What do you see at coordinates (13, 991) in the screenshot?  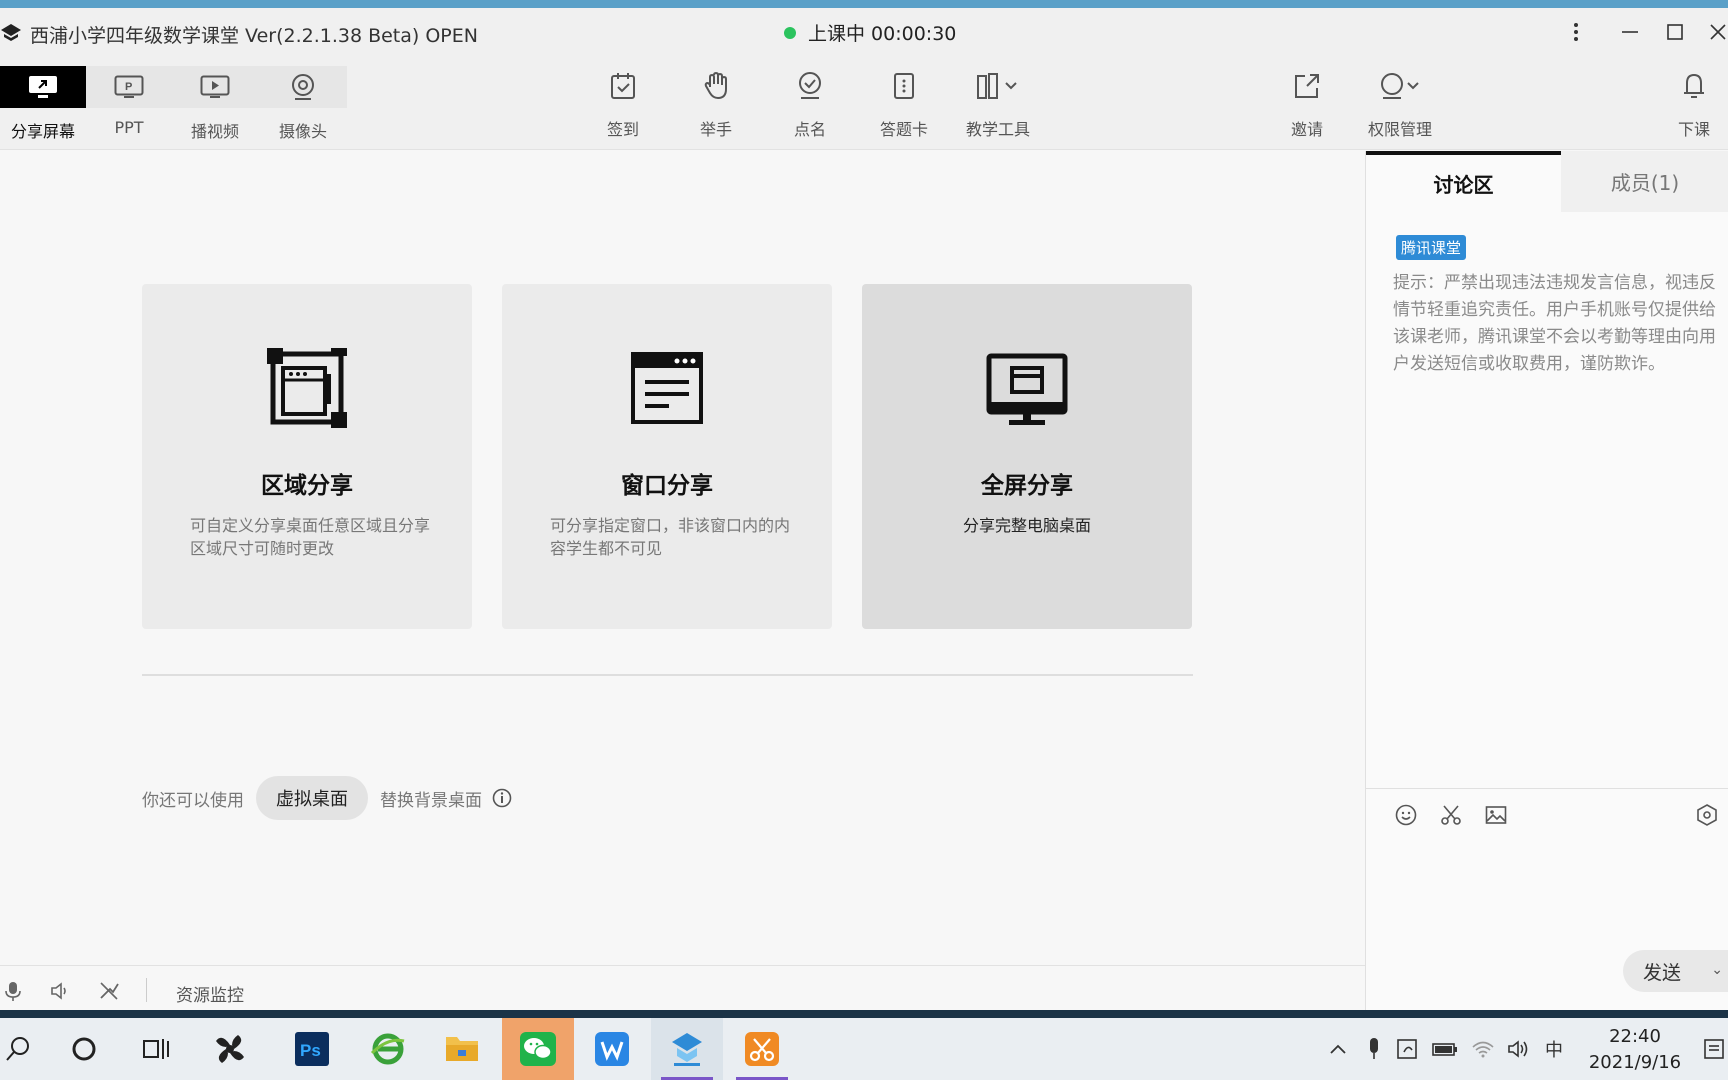 I see `microphone-icon` at bounding box center [13, 991].